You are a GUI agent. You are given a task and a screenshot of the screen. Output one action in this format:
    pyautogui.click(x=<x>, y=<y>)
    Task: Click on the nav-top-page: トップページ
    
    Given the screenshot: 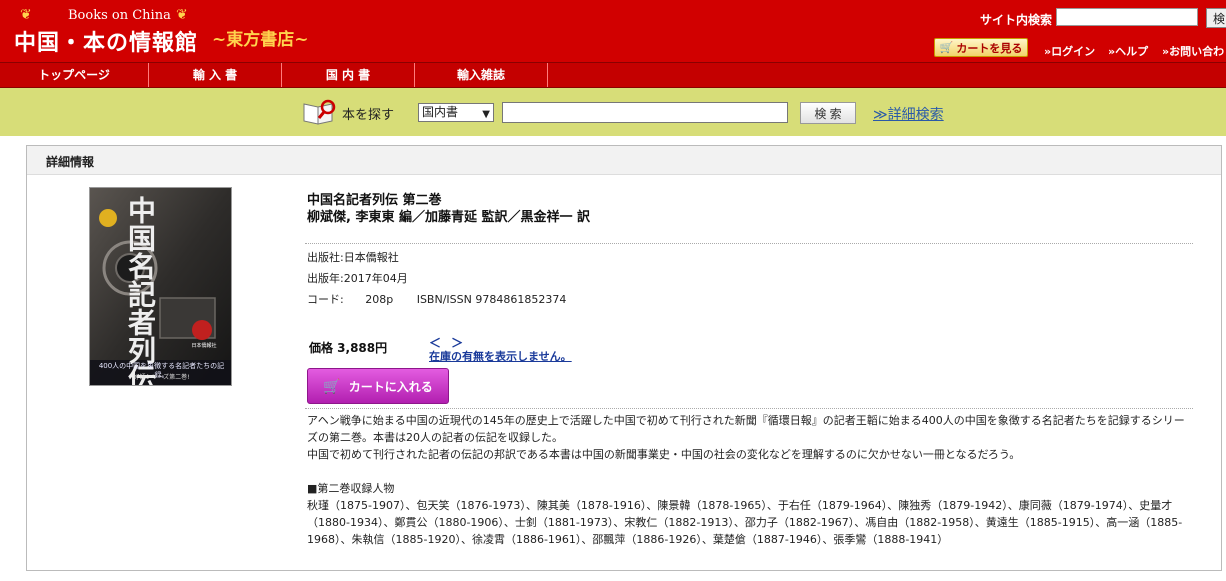 What is the action you would take?
    pyautogui.click(x=74, y=75)
    